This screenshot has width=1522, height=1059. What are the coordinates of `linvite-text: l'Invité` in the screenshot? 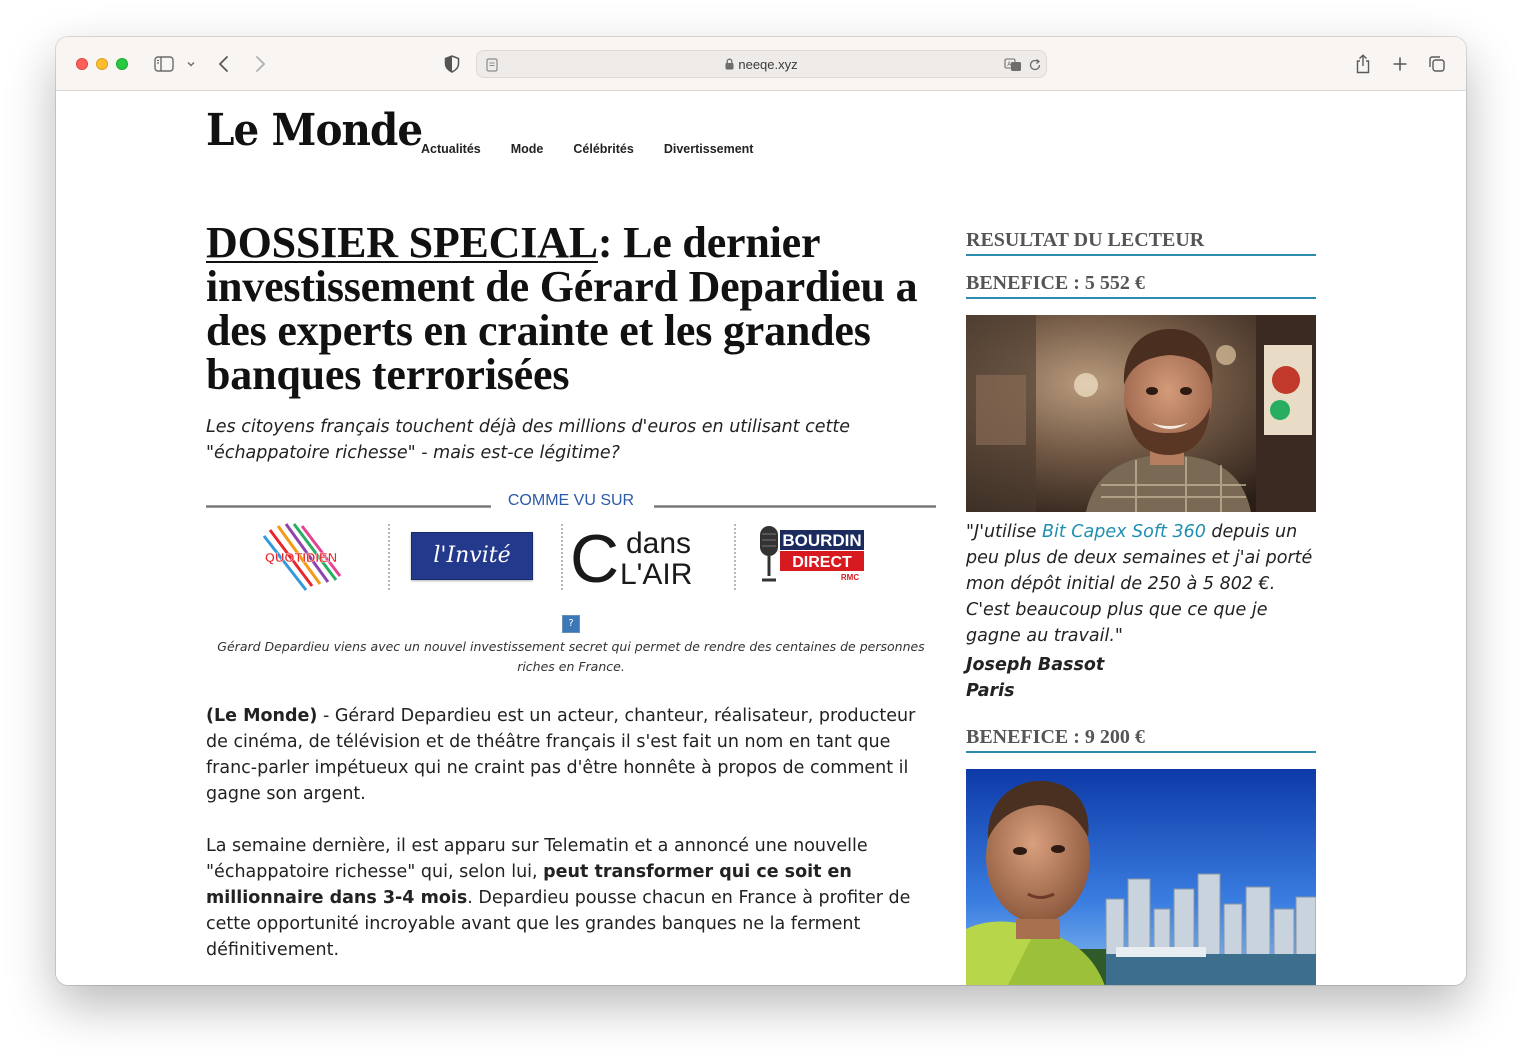 It's located at (472, 555).